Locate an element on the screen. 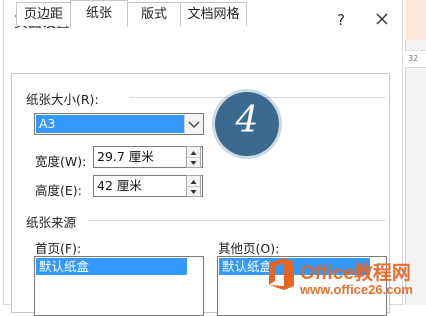 Image resolution: width=426 pixels, height=316 pixels. background-app-header is located at coordinates (415, 20).